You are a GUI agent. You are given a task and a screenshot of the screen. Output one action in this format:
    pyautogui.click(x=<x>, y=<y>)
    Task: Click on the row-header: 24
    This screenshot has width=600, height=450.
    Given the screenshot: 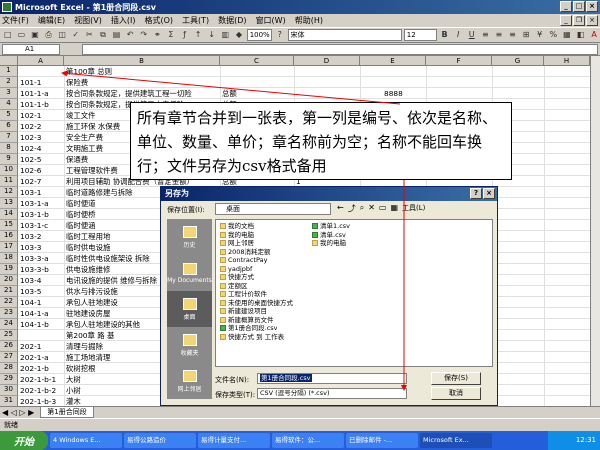 What is the action you would take?
    pyautogui.click(x=9, y=324)
    